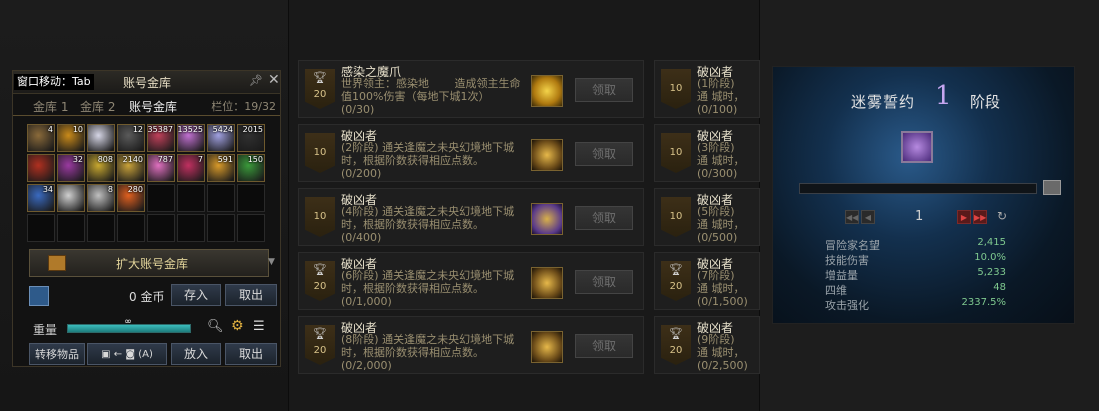 This screenshot has width=1099, height=411. What do you see at coordinates (251, 295) in the screenshot?
I see `withdraw-button: 取出` at bounding box center [251, 295].